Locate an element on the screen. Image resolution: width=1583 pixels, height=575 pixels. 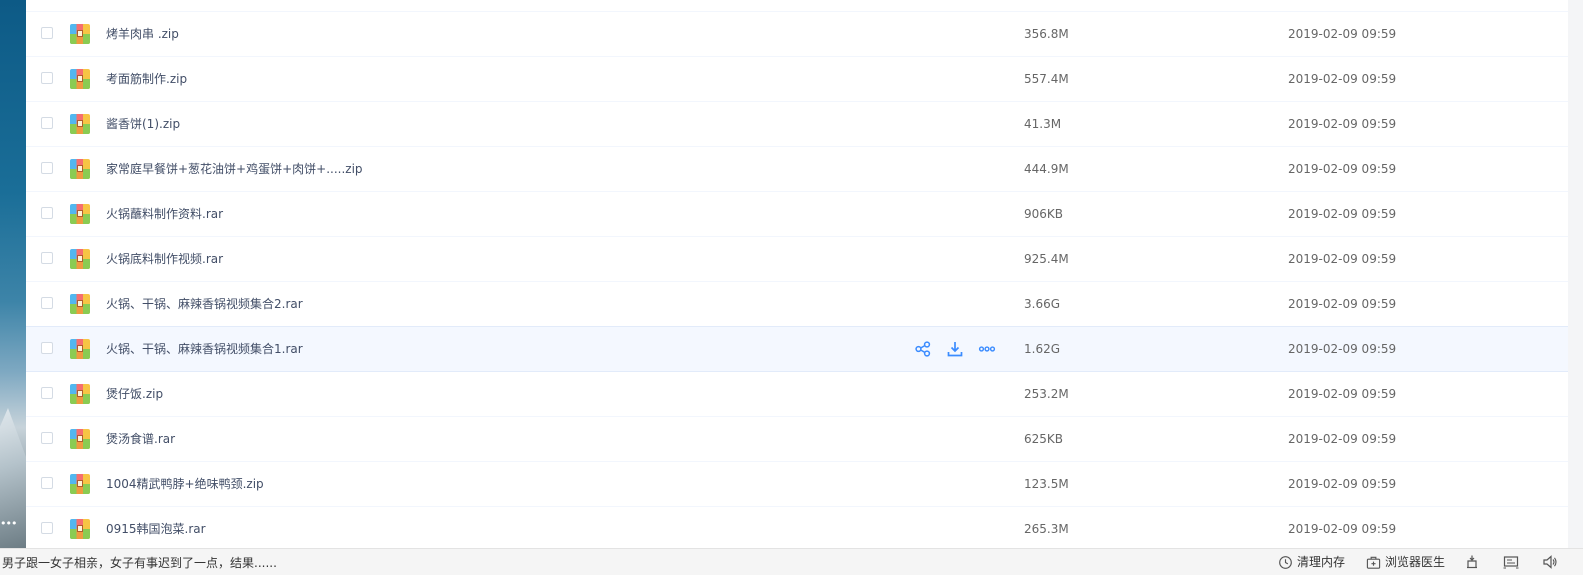
desktop-background-strip: ••• is located at coordinates (13, 274).